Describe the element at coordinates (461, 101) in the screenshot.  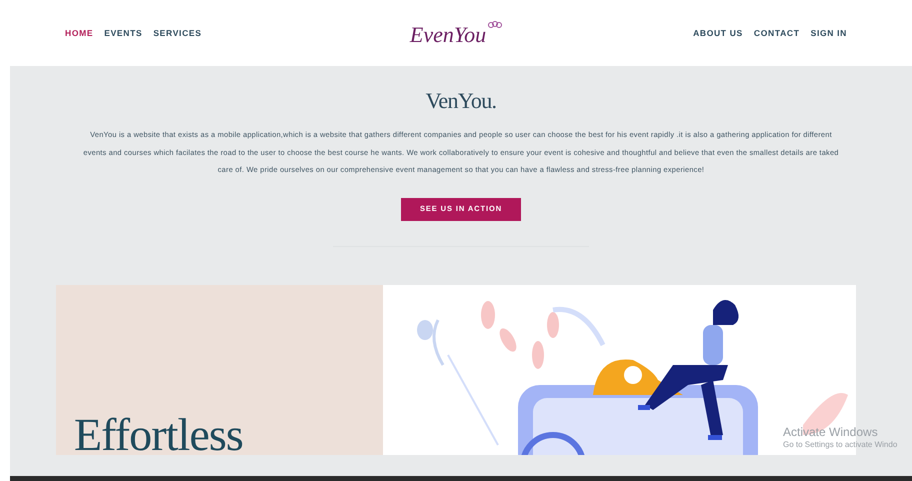
I see `intro-title: VenYou.` at that location.